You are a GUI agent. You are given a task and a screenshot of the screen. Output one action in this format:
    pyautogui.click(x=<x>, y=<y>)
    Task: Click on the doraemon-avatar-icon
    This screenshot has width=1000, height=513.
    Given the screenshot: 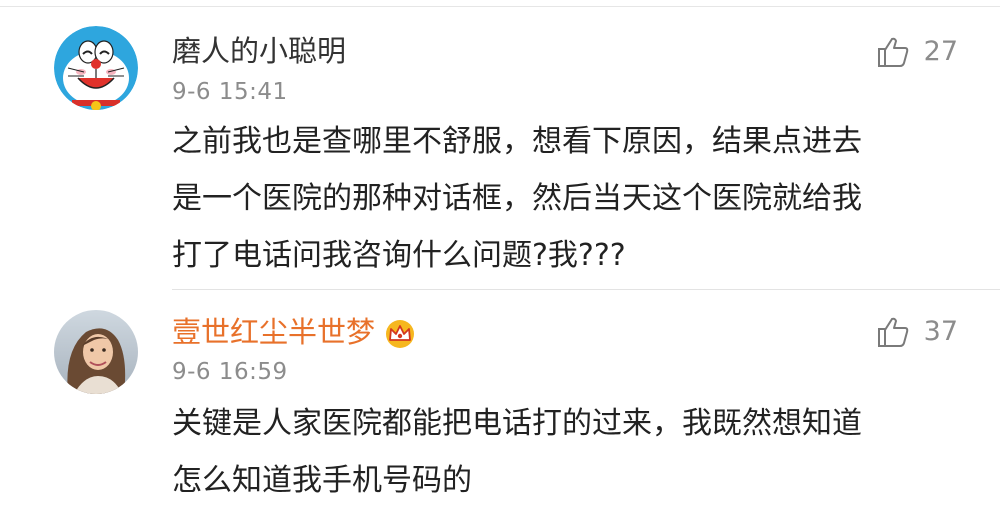 What is the action you would take?
    pyautogui.click(x=96, y=68)
    